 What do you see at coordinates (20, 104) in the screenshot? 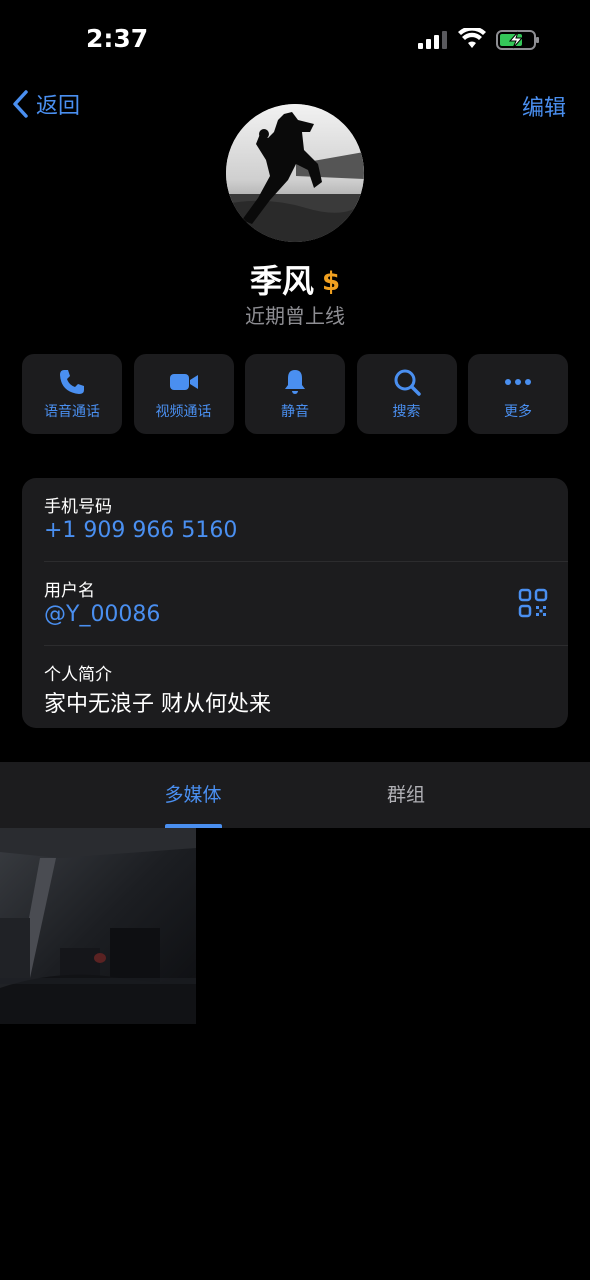
I see `chevron-left-icon` at bounding box center [20, 104].